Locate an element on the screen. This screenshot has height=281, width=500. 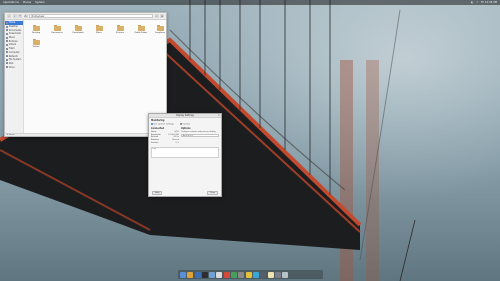
folder-label: Videos is located at coordinates (36, 46).